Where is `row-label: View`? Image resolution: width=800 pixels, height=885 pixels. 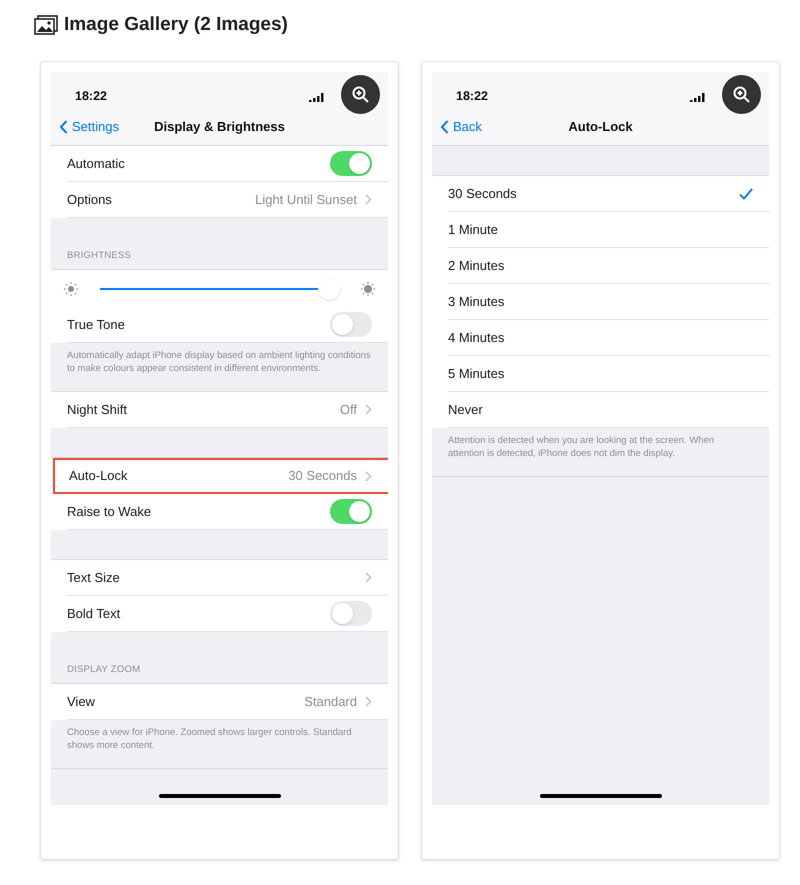 row-label: View is located at coordinates (81, 701).